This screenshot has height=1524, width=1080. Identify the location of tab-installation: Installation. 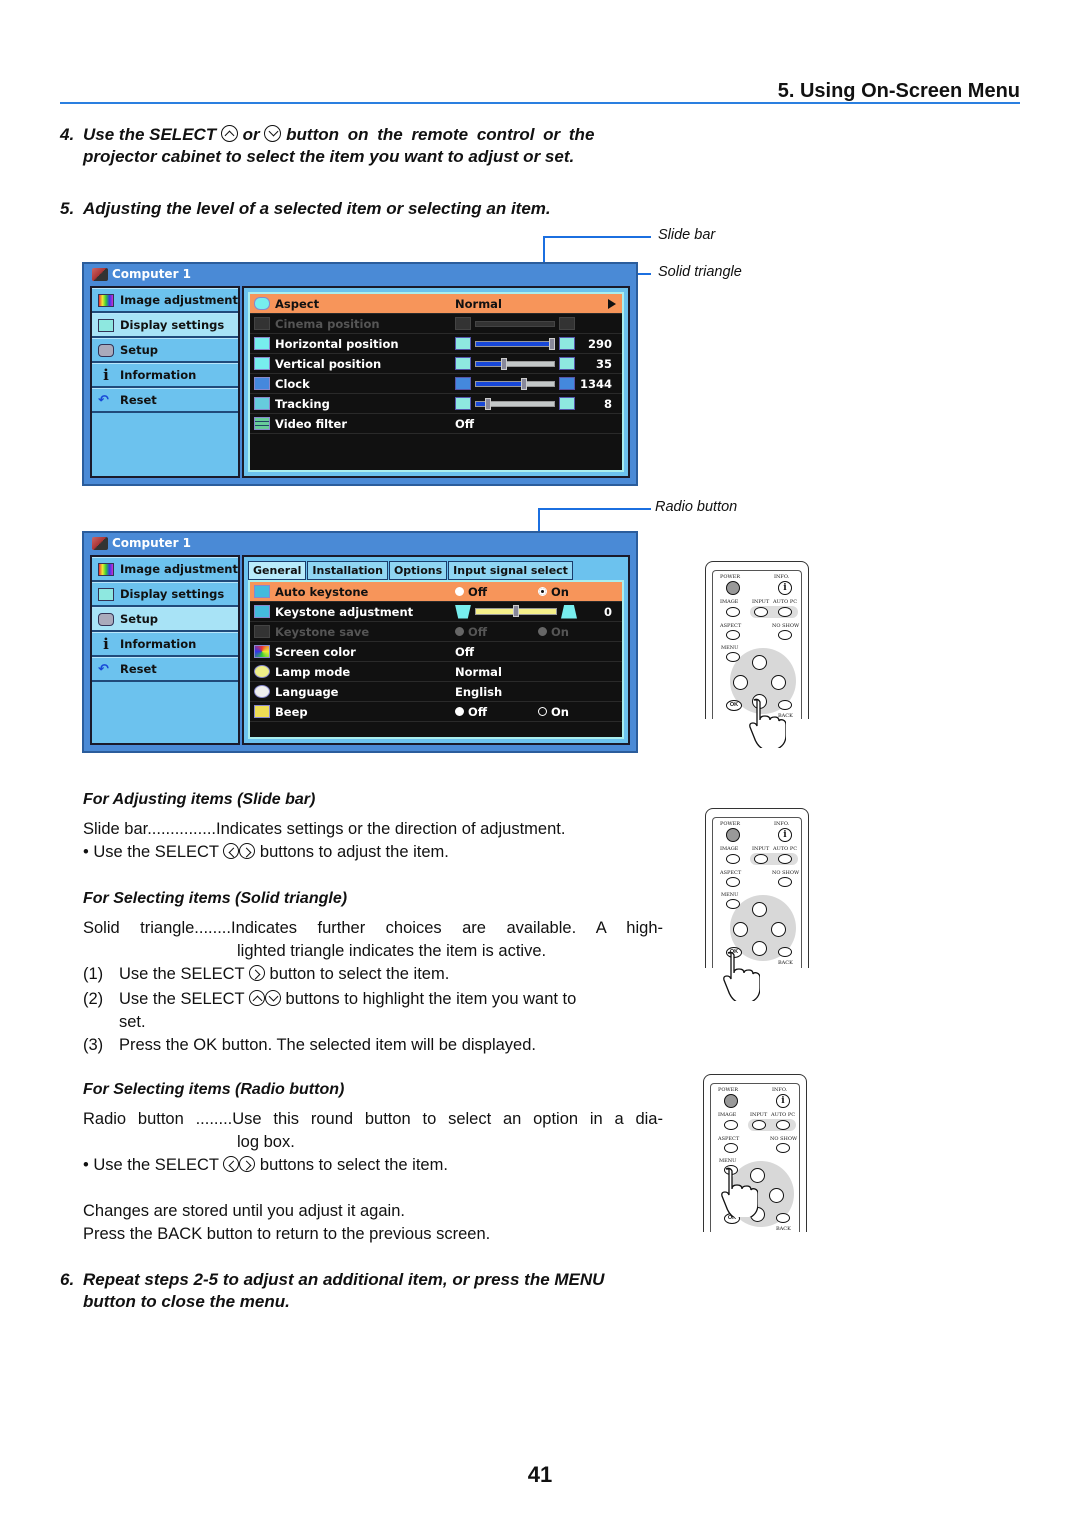
(347, 570).